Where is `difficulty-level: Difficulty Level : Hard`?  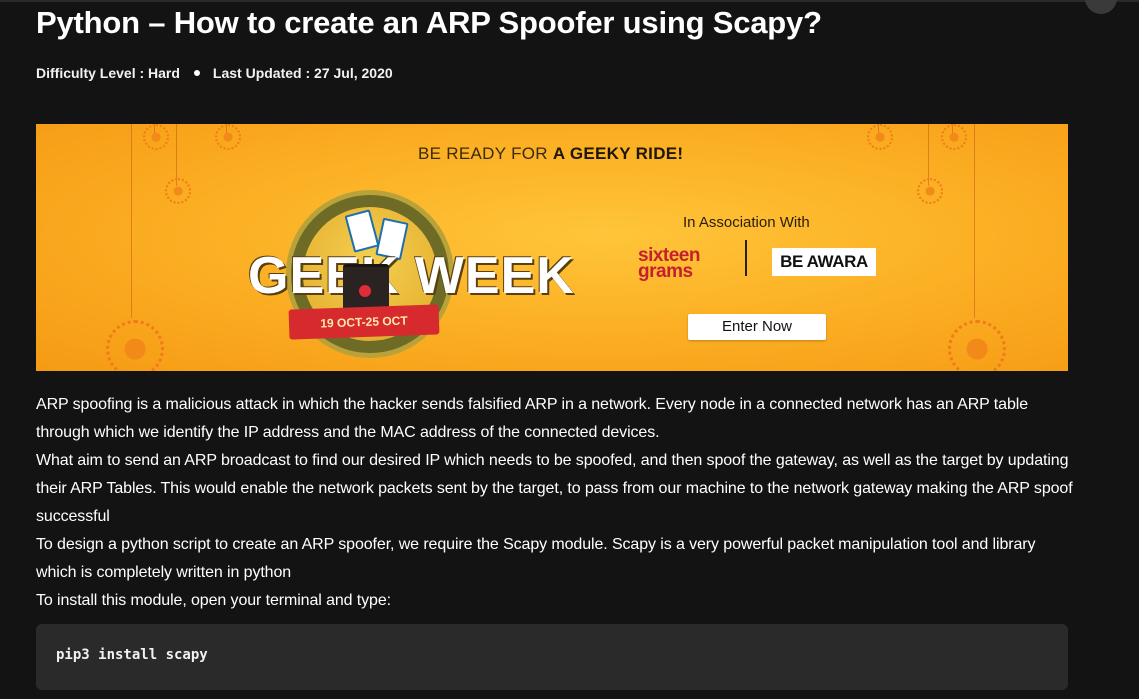 difficulty-level: Difficulty Level : Hard is located at coordinates (108, 73).